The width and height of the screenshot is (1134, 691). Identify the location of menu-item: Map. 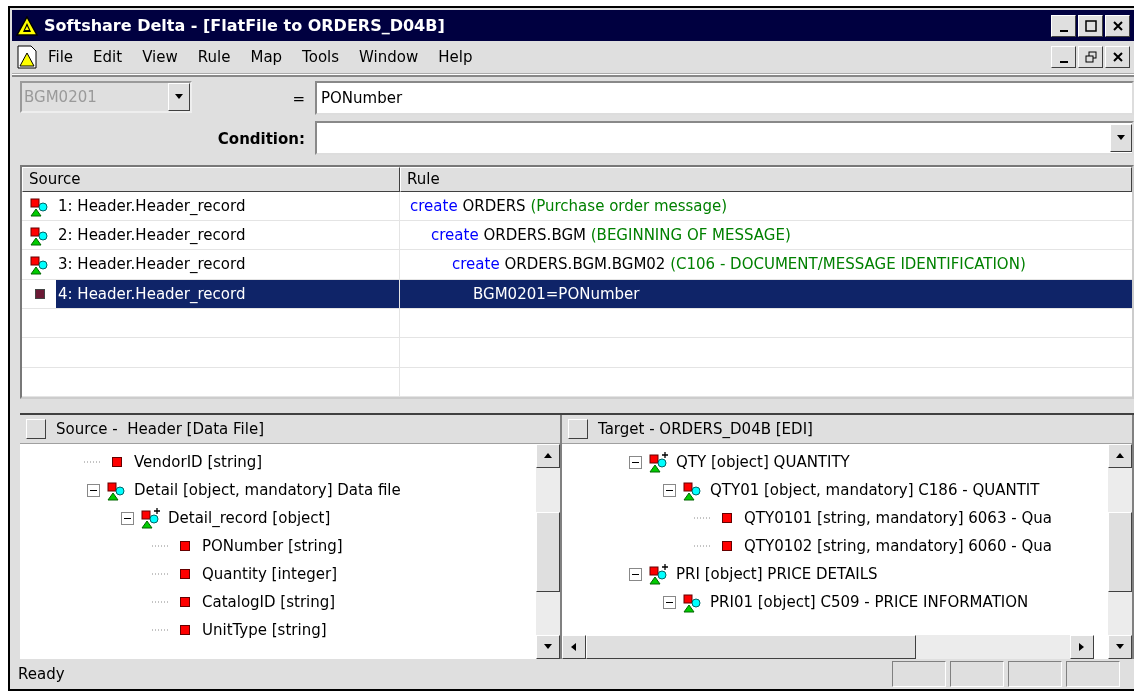
(266, 57).